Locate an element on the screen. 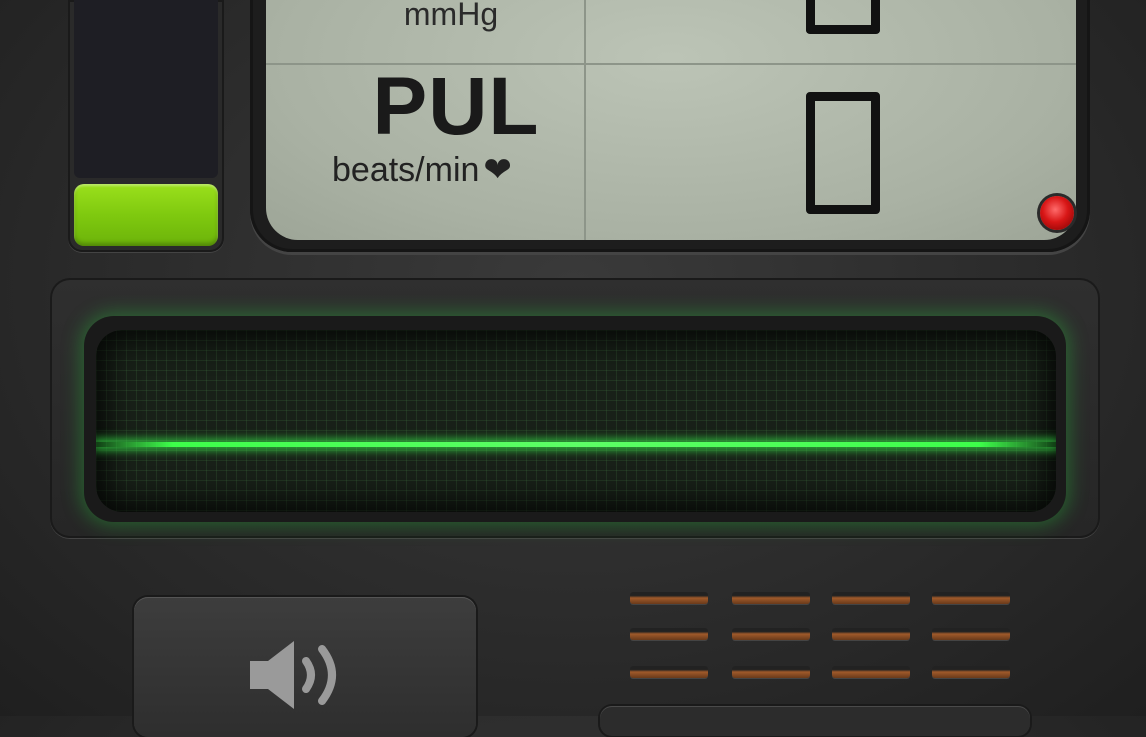 The width and height of the screenshot is (1146, 737). alert-led-red is located at coordinates (1057, 213).